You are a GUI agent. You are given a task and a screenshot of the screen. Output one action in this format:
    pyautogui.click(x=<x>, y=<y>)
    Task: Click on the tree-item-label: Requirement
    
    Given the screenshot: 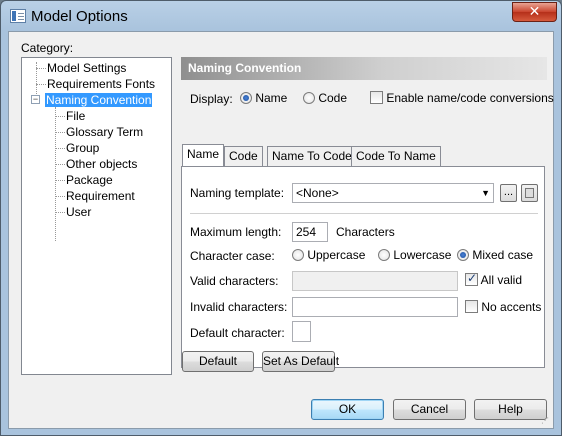 What is the action you would take?
    pyautogui.click(x=100, y=196)
    